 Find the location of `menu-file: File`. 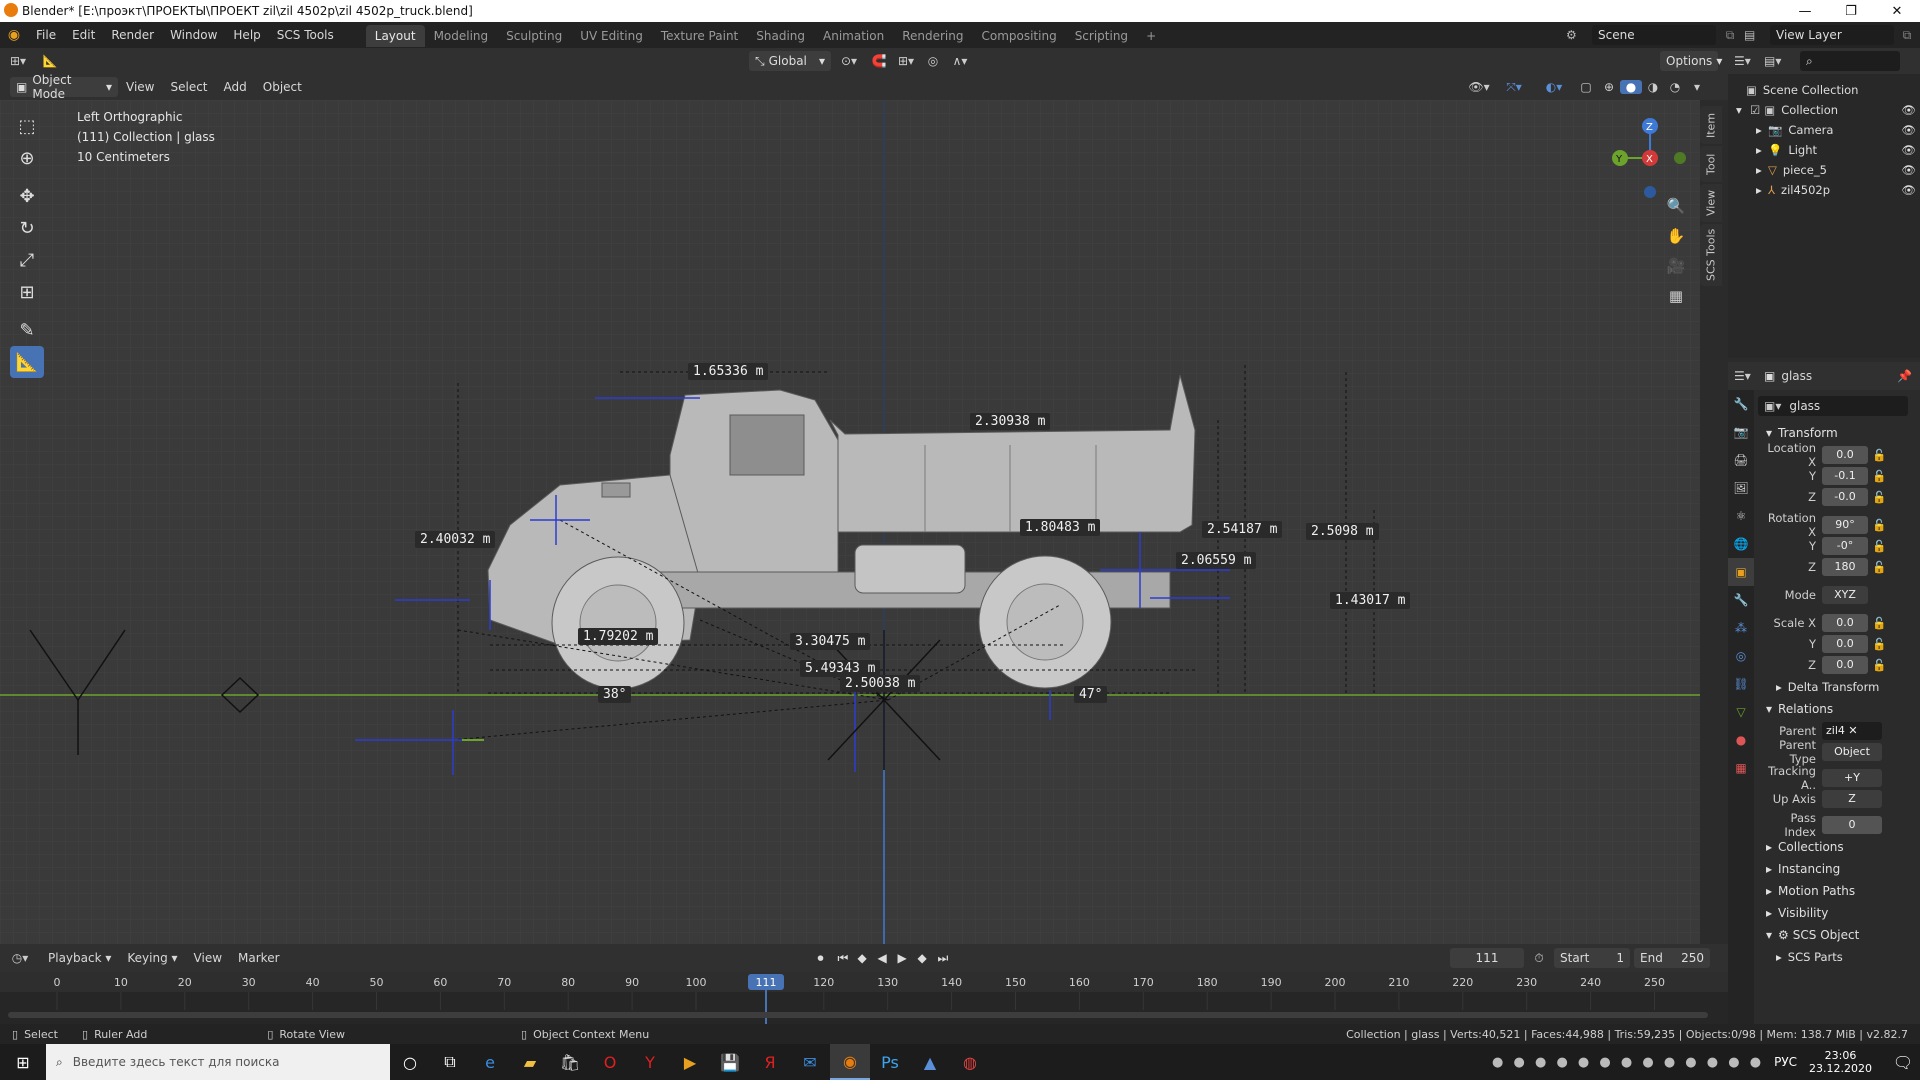

menu-file: File is located at coordinates (46, 35).